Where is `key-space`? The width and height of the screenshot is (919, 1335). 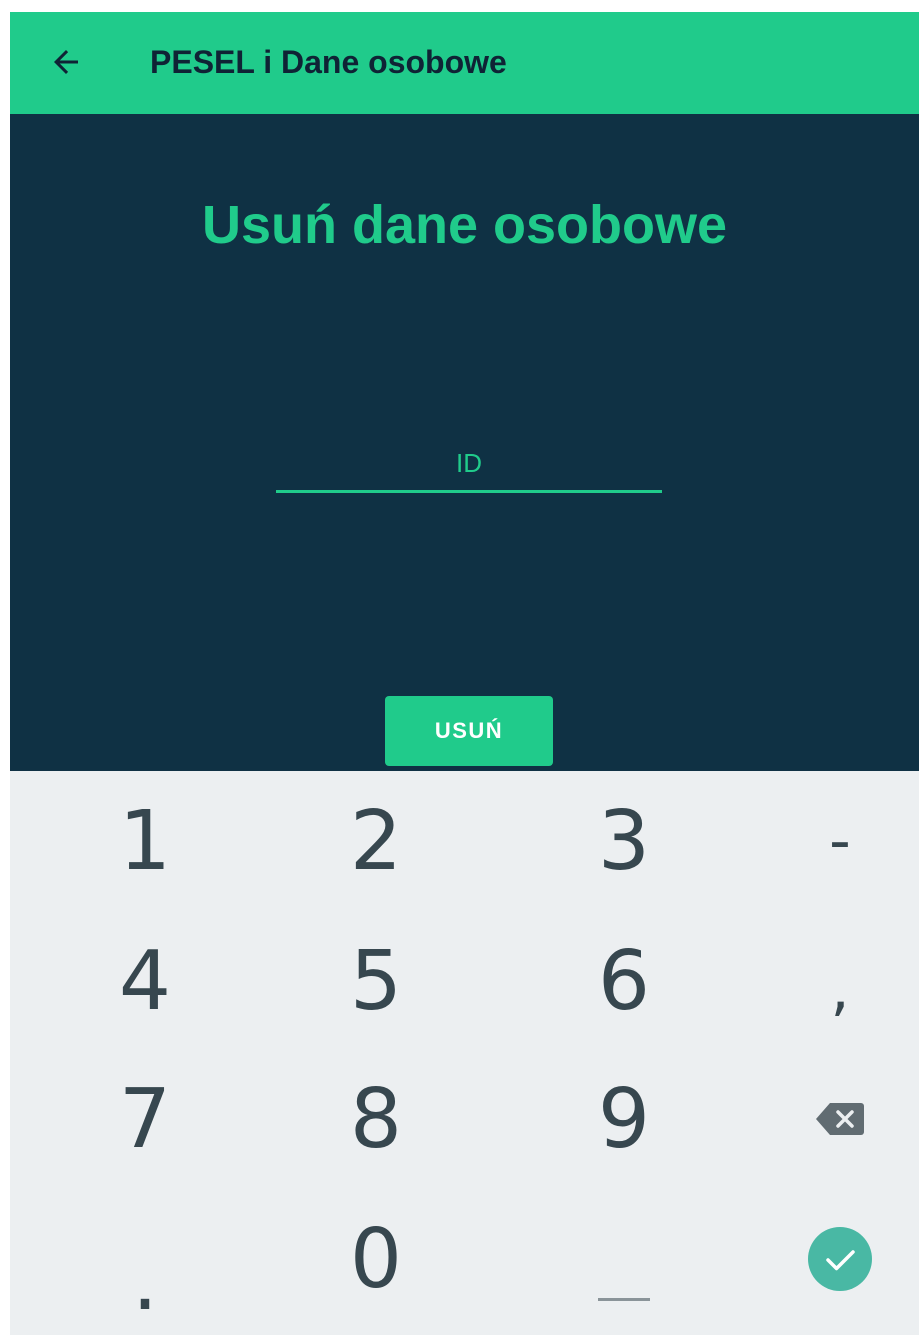
key-space is located at coordinates (624, 1261).